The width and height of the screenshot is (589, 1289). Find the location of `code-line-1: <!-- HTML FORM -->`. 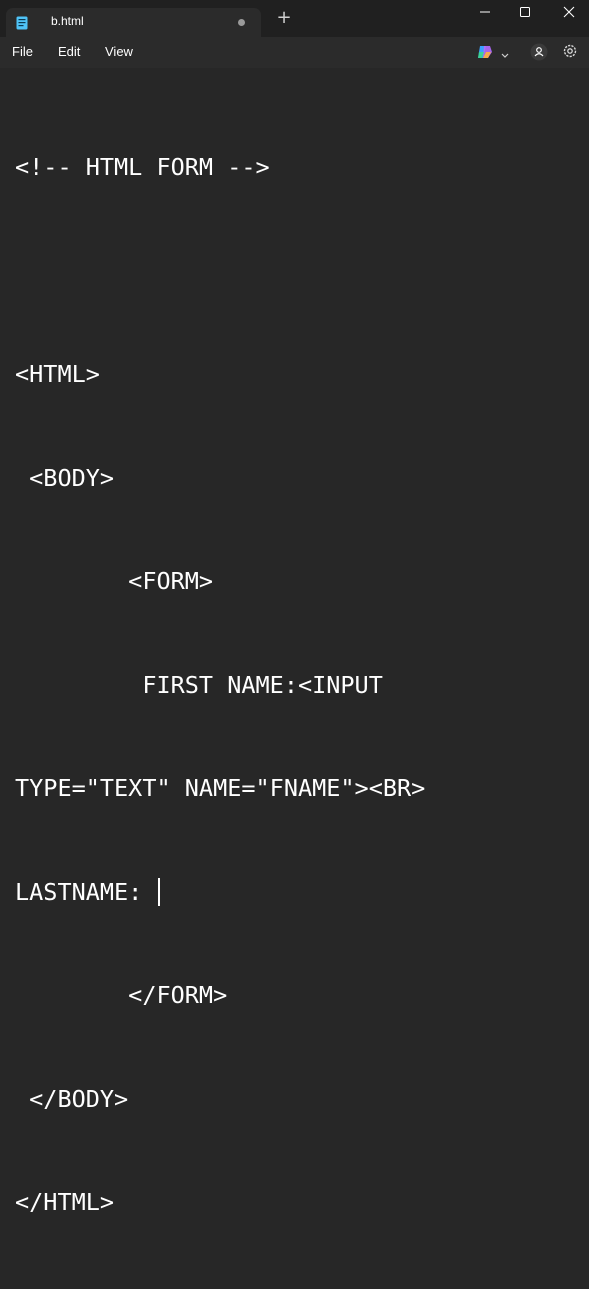

code-line-1: <!-- HTML FORM --> is located at coordinates (142, 167).